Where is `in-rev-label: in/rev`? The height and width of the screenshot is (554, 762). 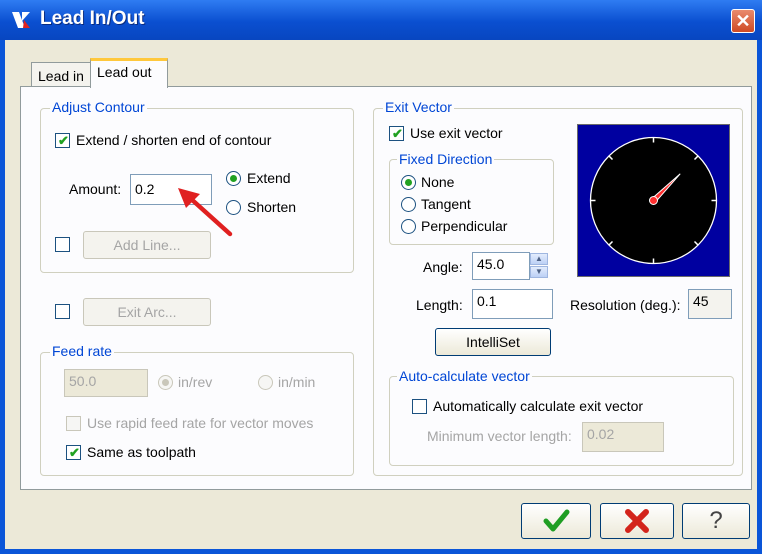 in-rev-label: in/rev is located at coordinates (195, 382).